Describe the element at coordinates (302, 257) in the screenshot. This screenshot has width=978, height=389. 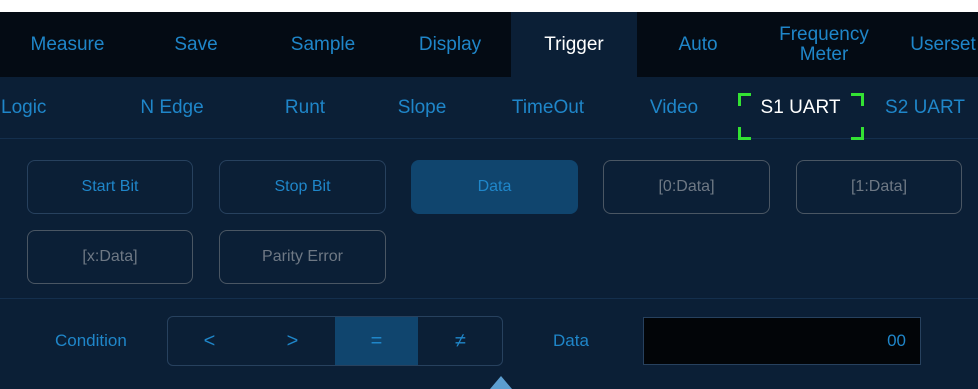
I see `parity-error-button: Parity Error` at that location.